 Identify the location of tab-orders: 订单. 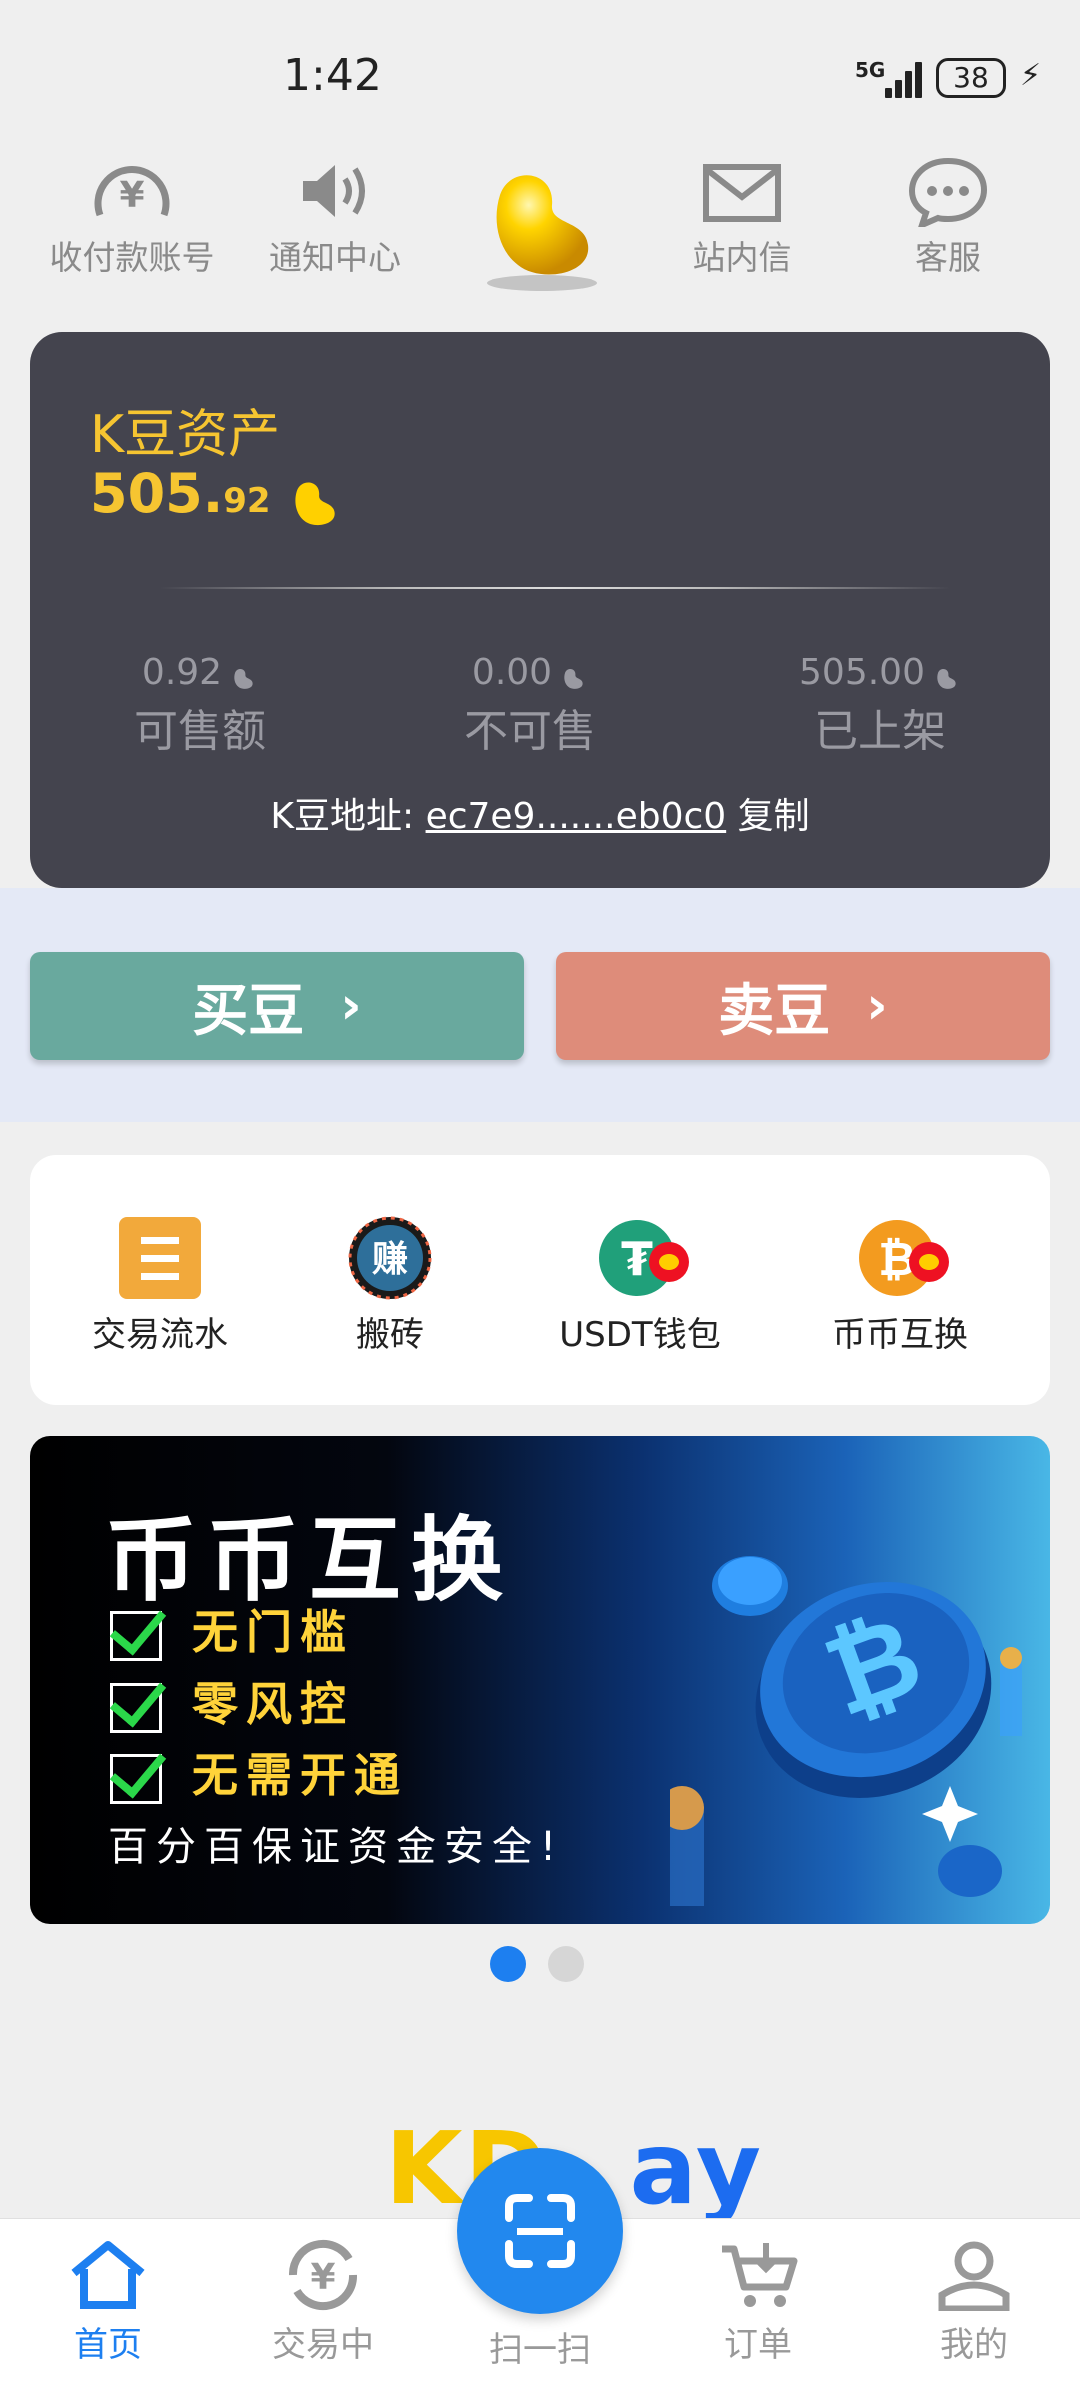
(758, 2302).